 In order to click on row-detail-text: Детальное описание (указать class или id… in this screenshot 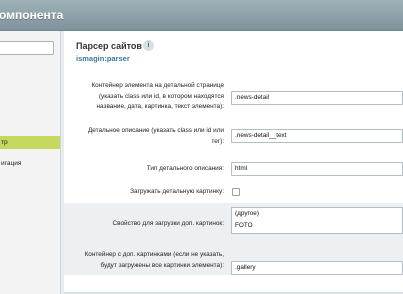, I will do `click(233, 136)`.